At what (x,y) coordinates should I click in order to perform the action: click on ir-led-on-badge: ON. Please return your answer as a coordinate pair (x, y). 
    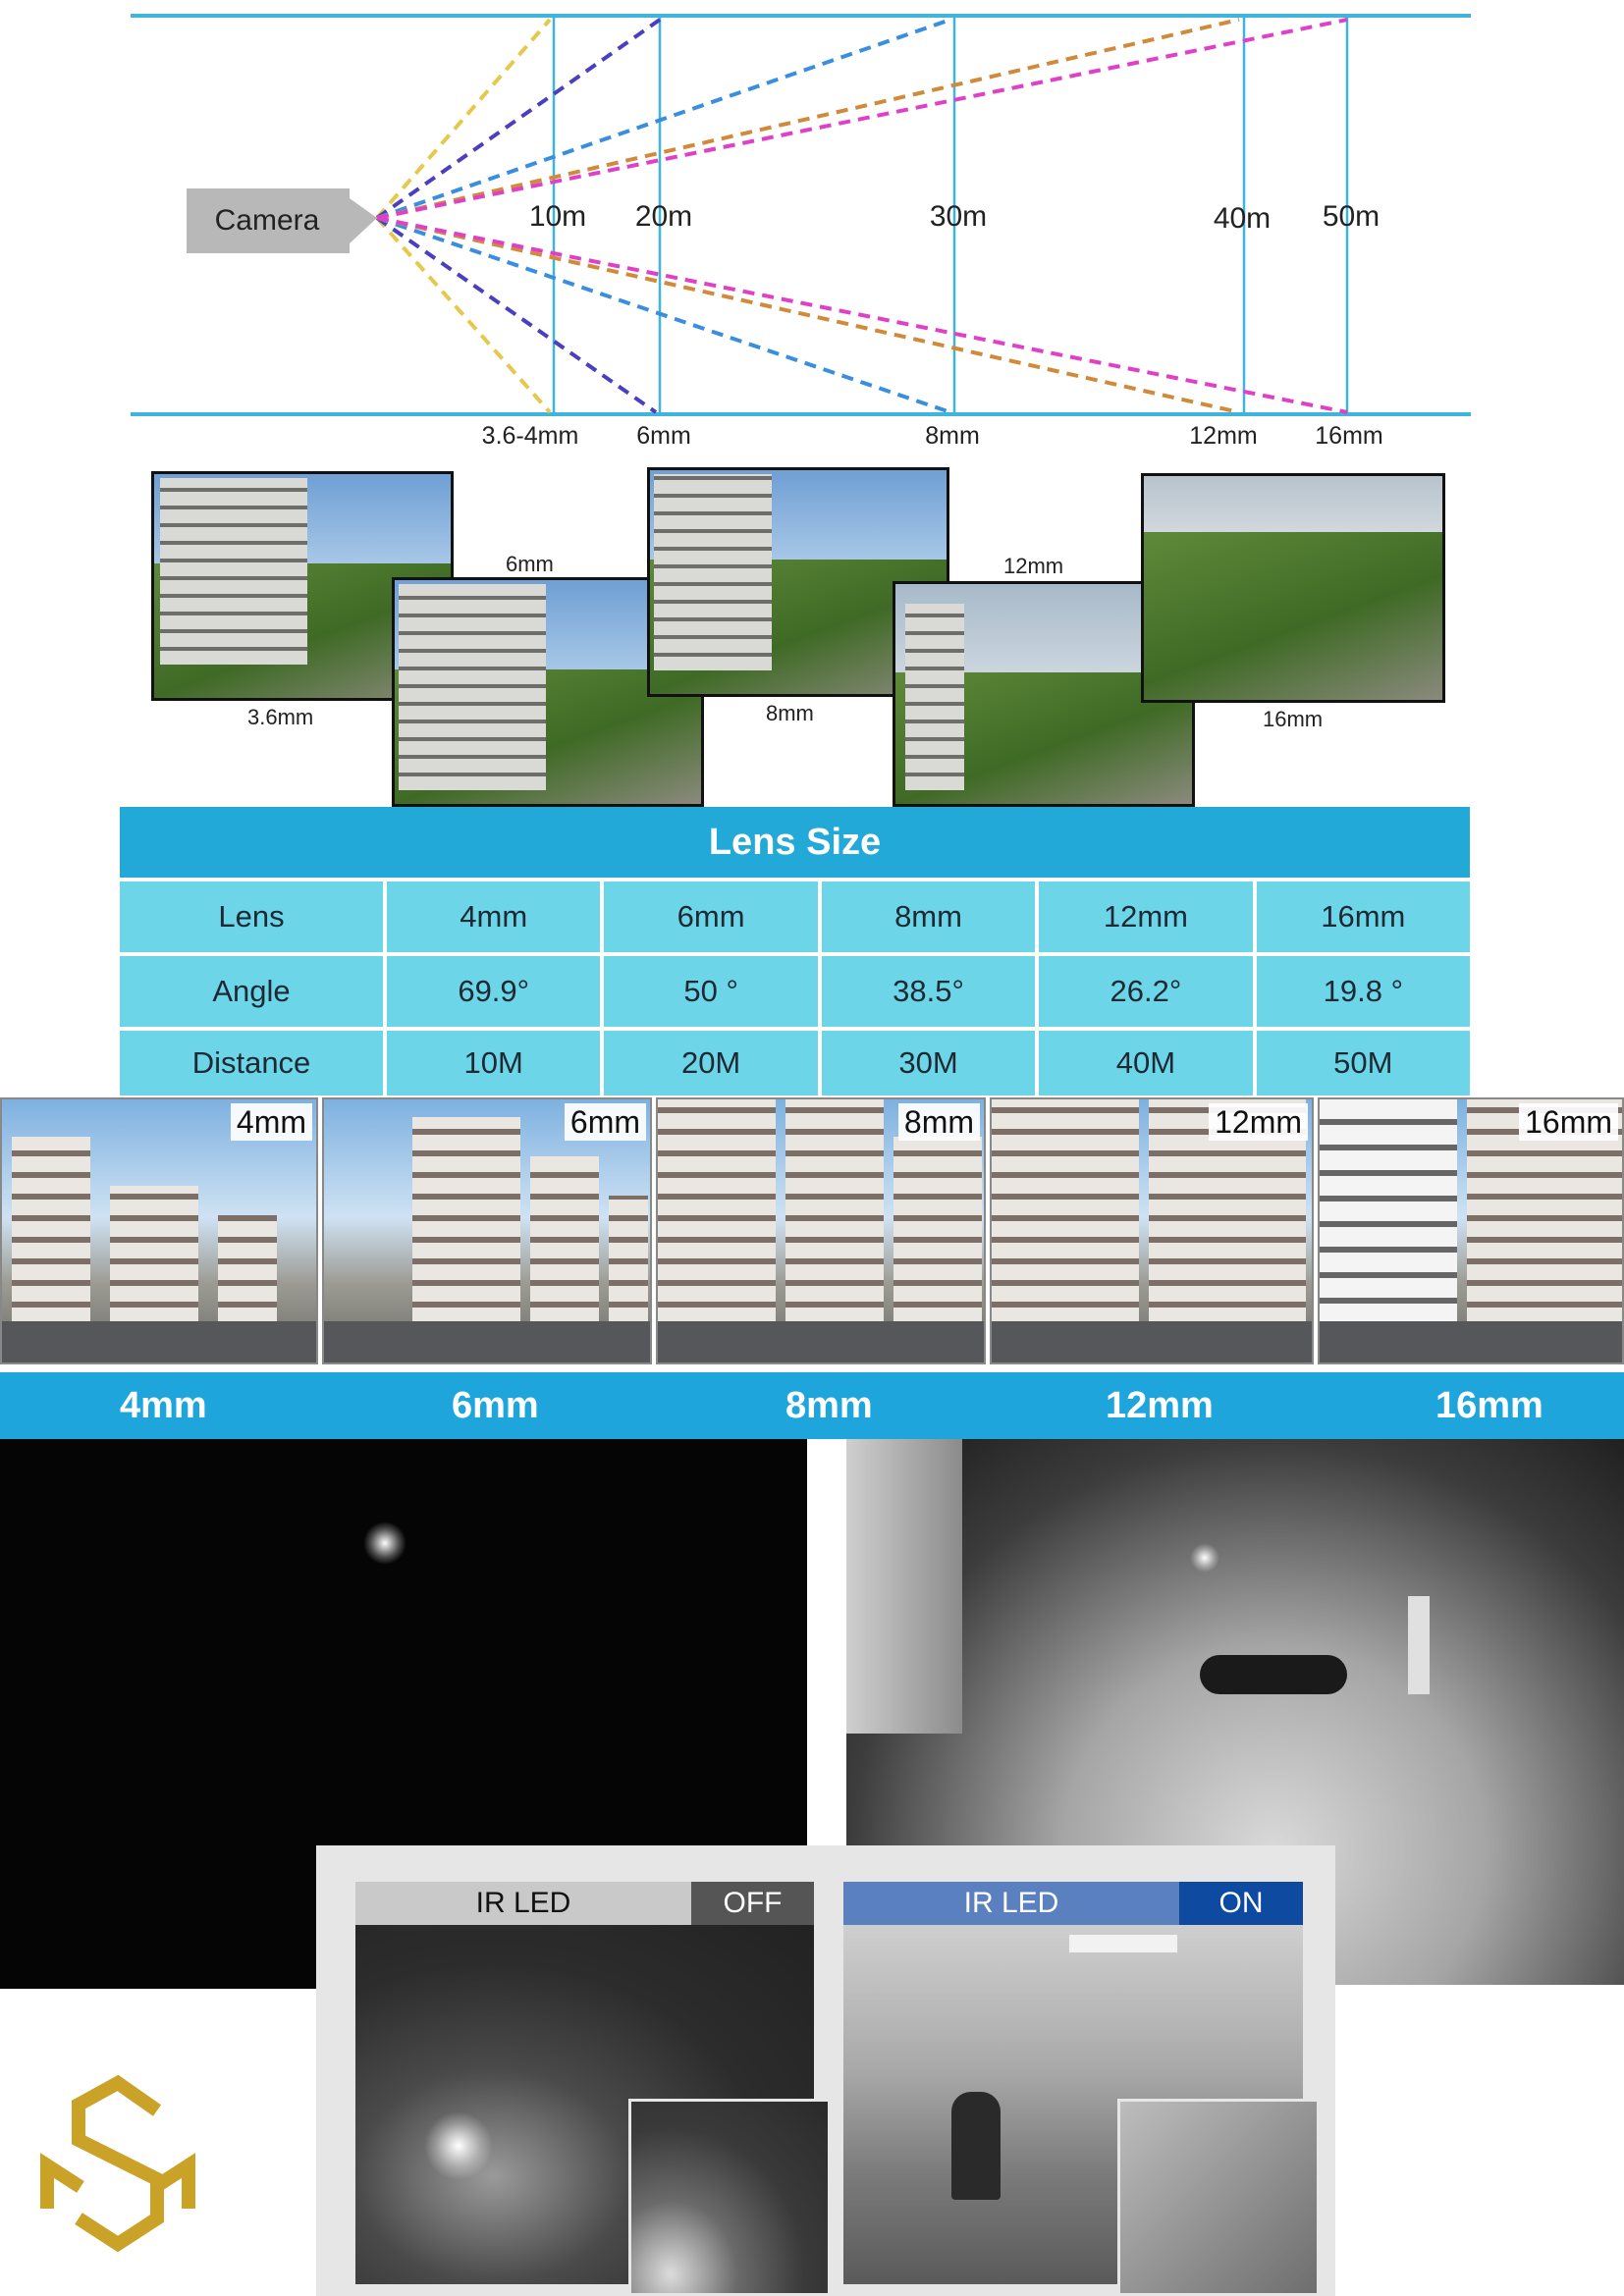
    Looking at the image, I should click on (1241, 1903).